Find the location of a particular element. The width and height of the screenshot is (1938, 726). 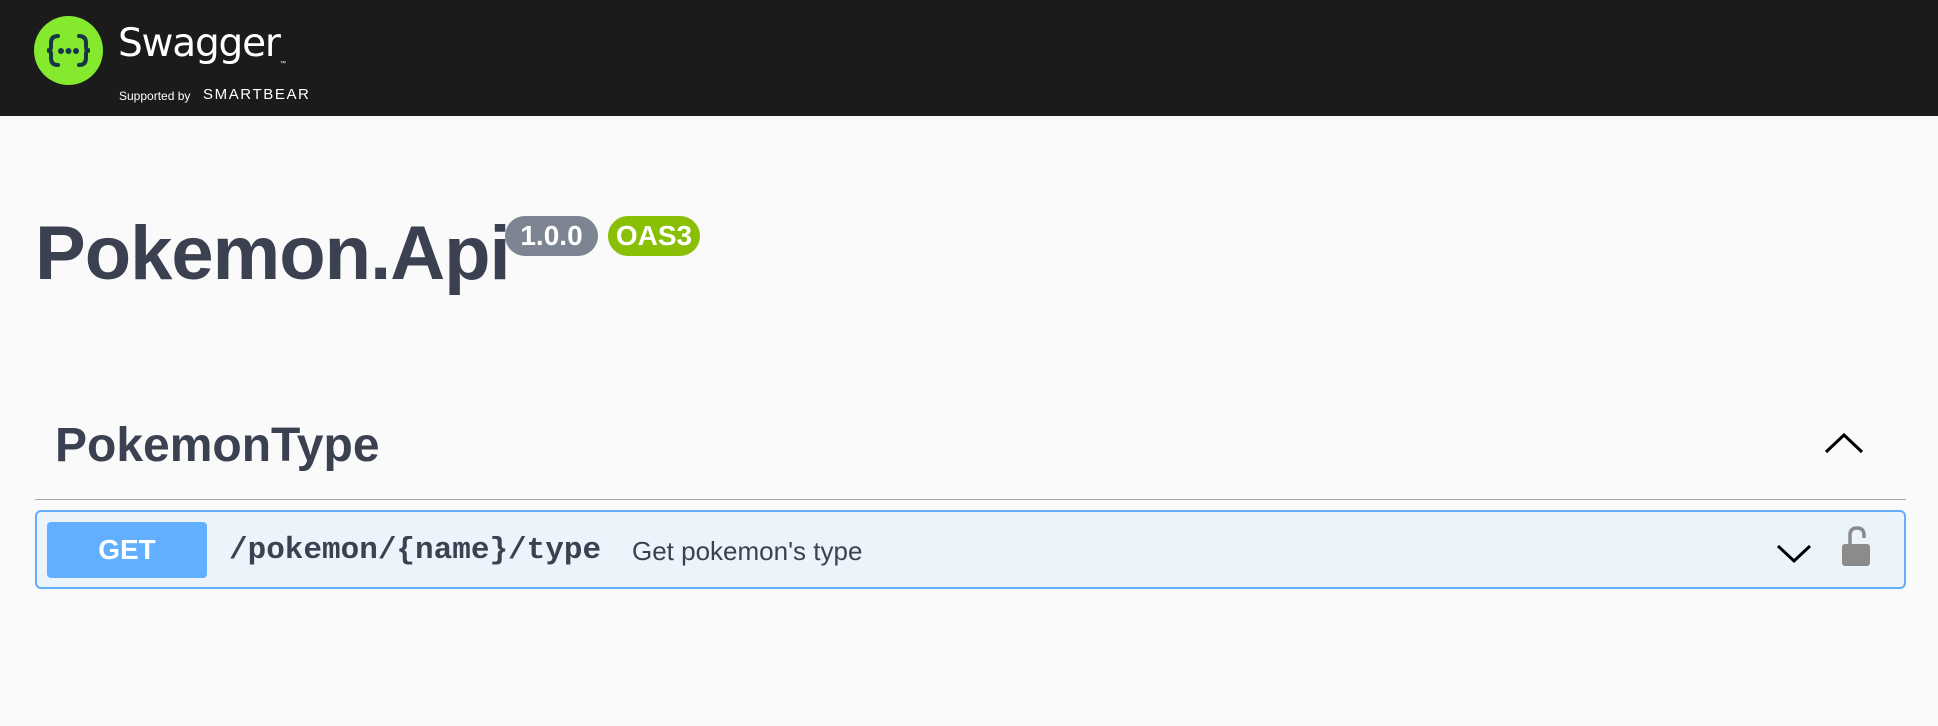

swagger-logo-link: Swagger ™ Supported by SMARTBEAR is located at coordinates (176, 59).